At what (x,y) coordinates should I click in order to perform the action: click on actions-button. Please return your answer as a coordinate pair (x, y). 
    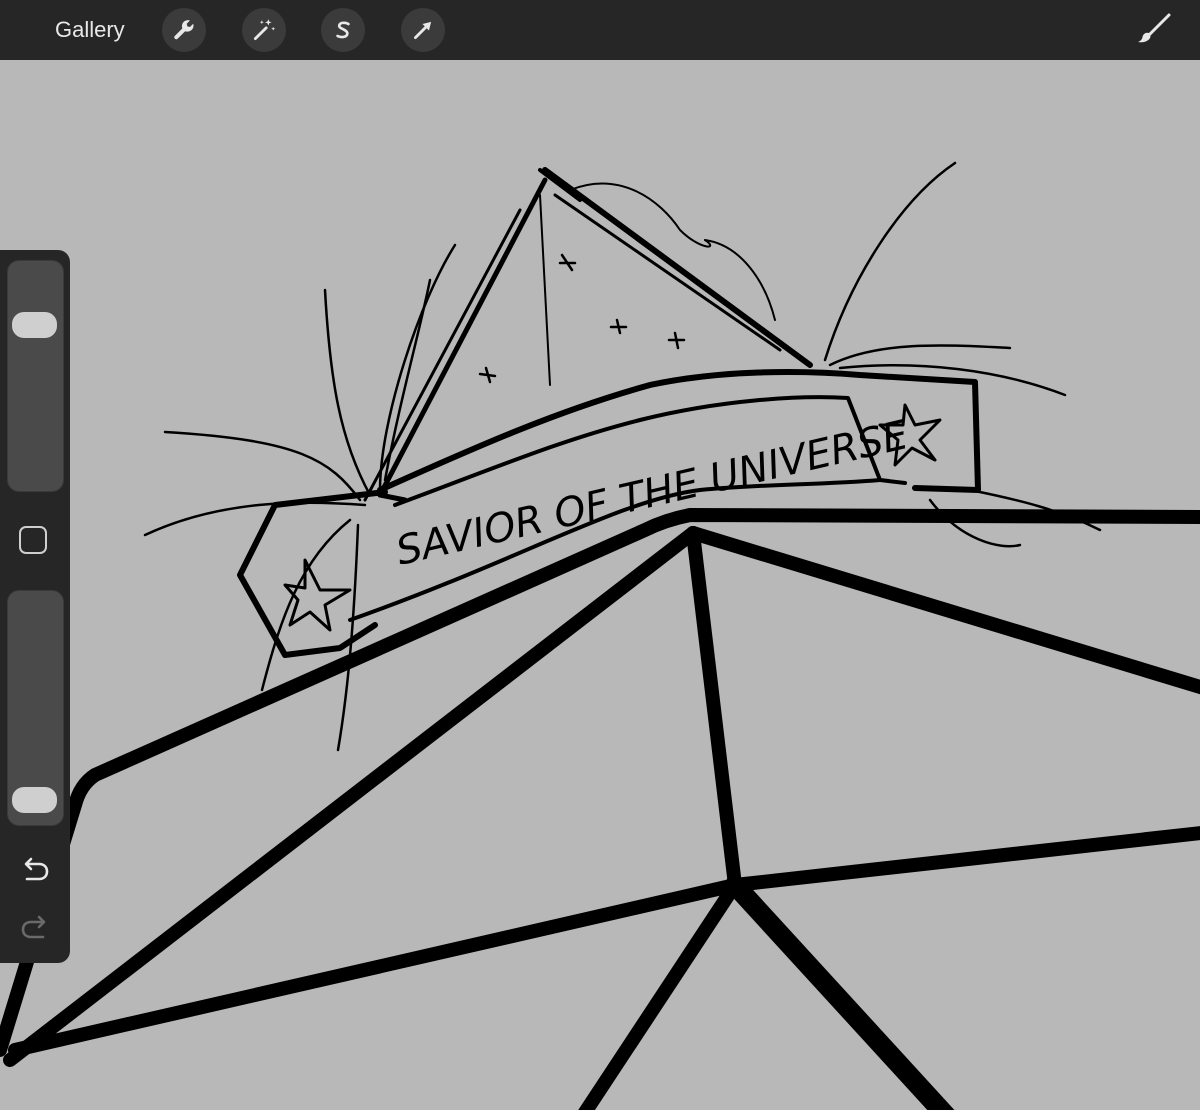
    Looking at the image, I should click on (184, 30).